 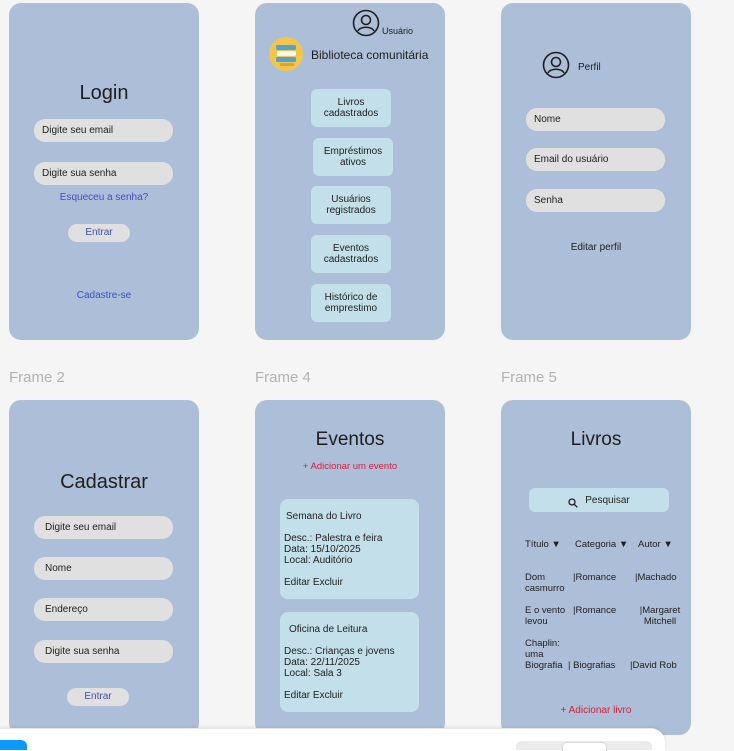 I want to click on books-logo-icon, so click(x=286, y=56).